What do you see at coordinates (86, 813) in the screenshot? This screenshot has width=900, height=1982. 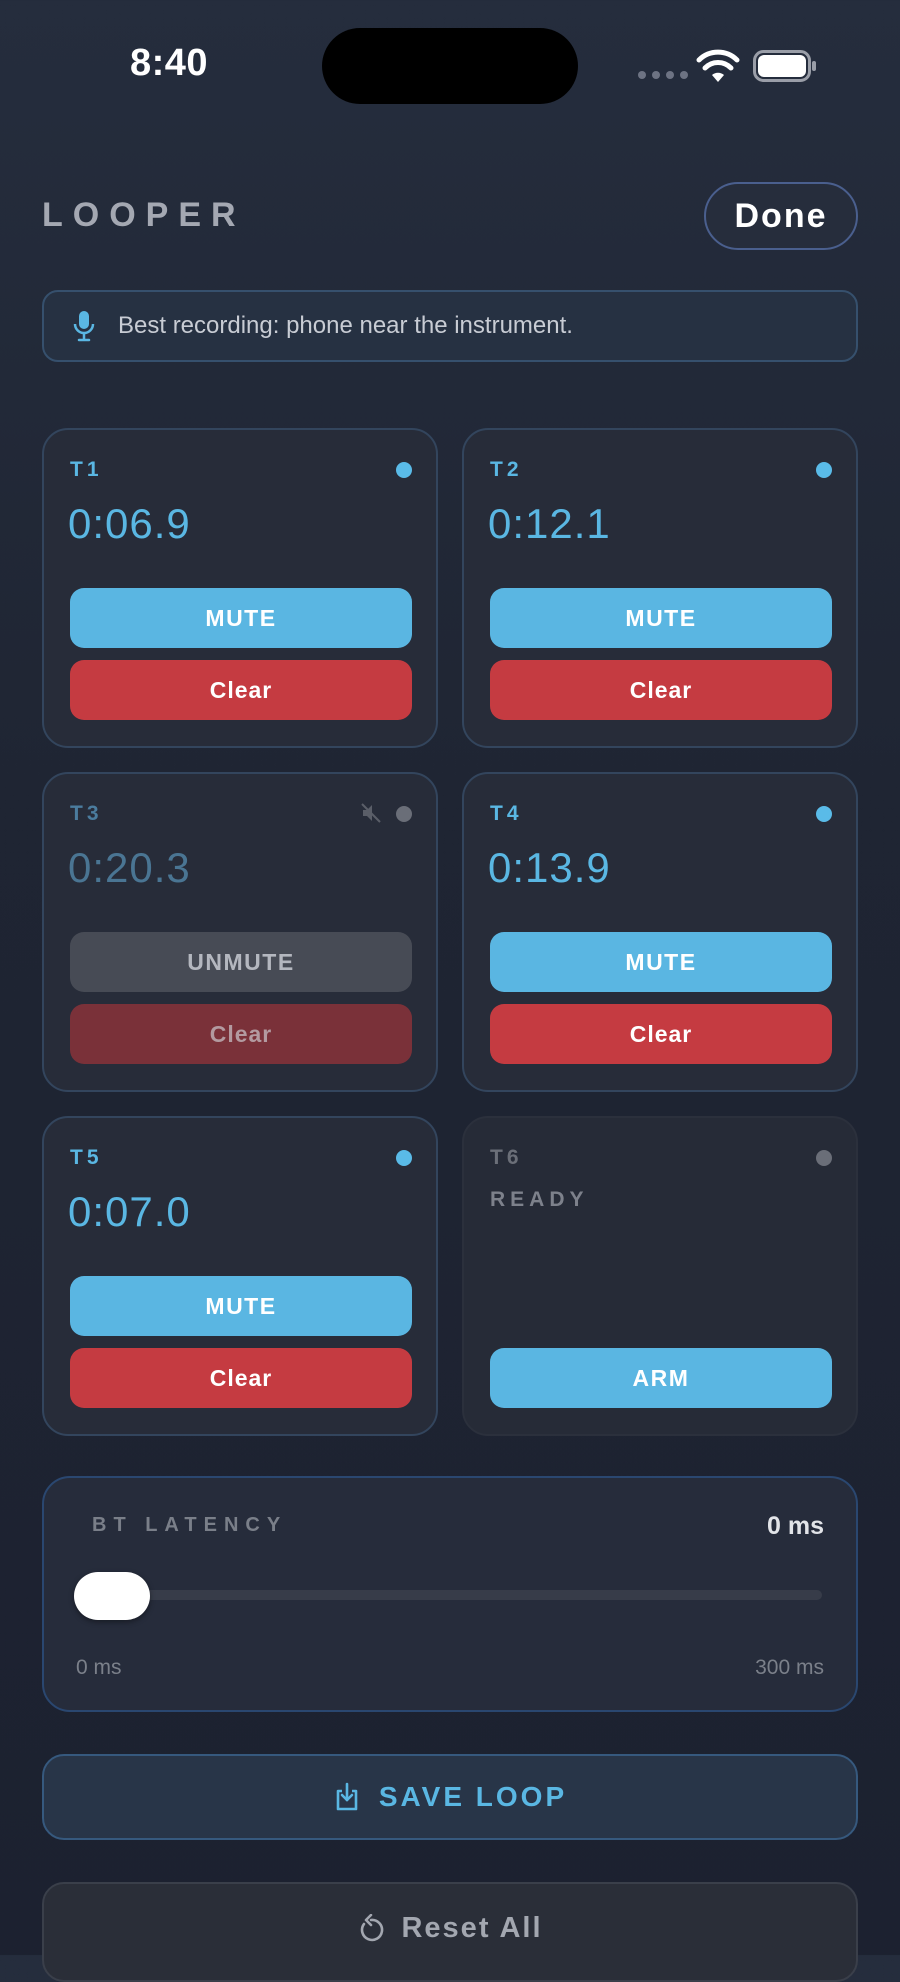 I see `track-name: T3` at bounding box center [86, 813].